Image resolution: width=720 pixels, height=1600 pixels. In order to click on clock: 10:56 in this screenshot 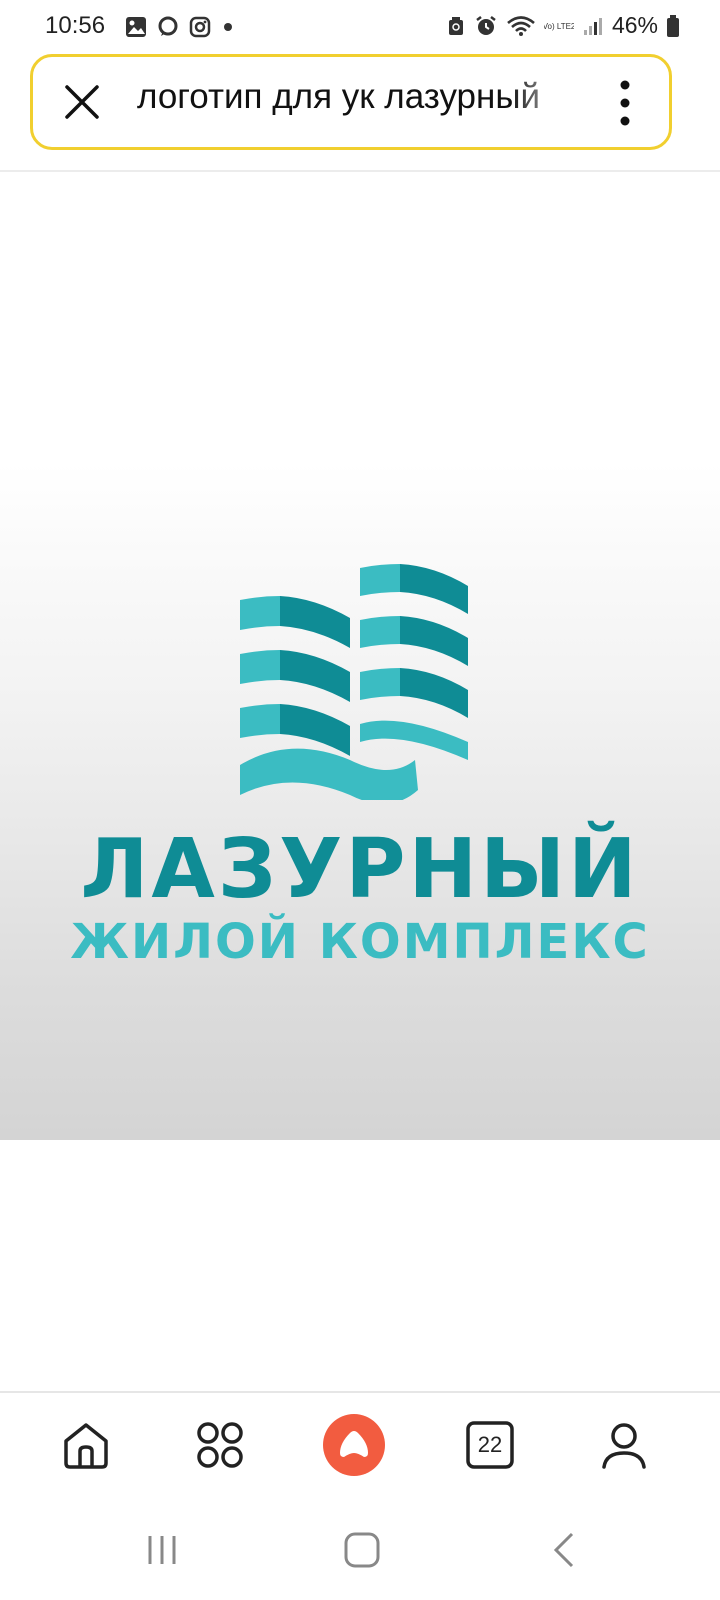, I will do `click(75, 25)`.